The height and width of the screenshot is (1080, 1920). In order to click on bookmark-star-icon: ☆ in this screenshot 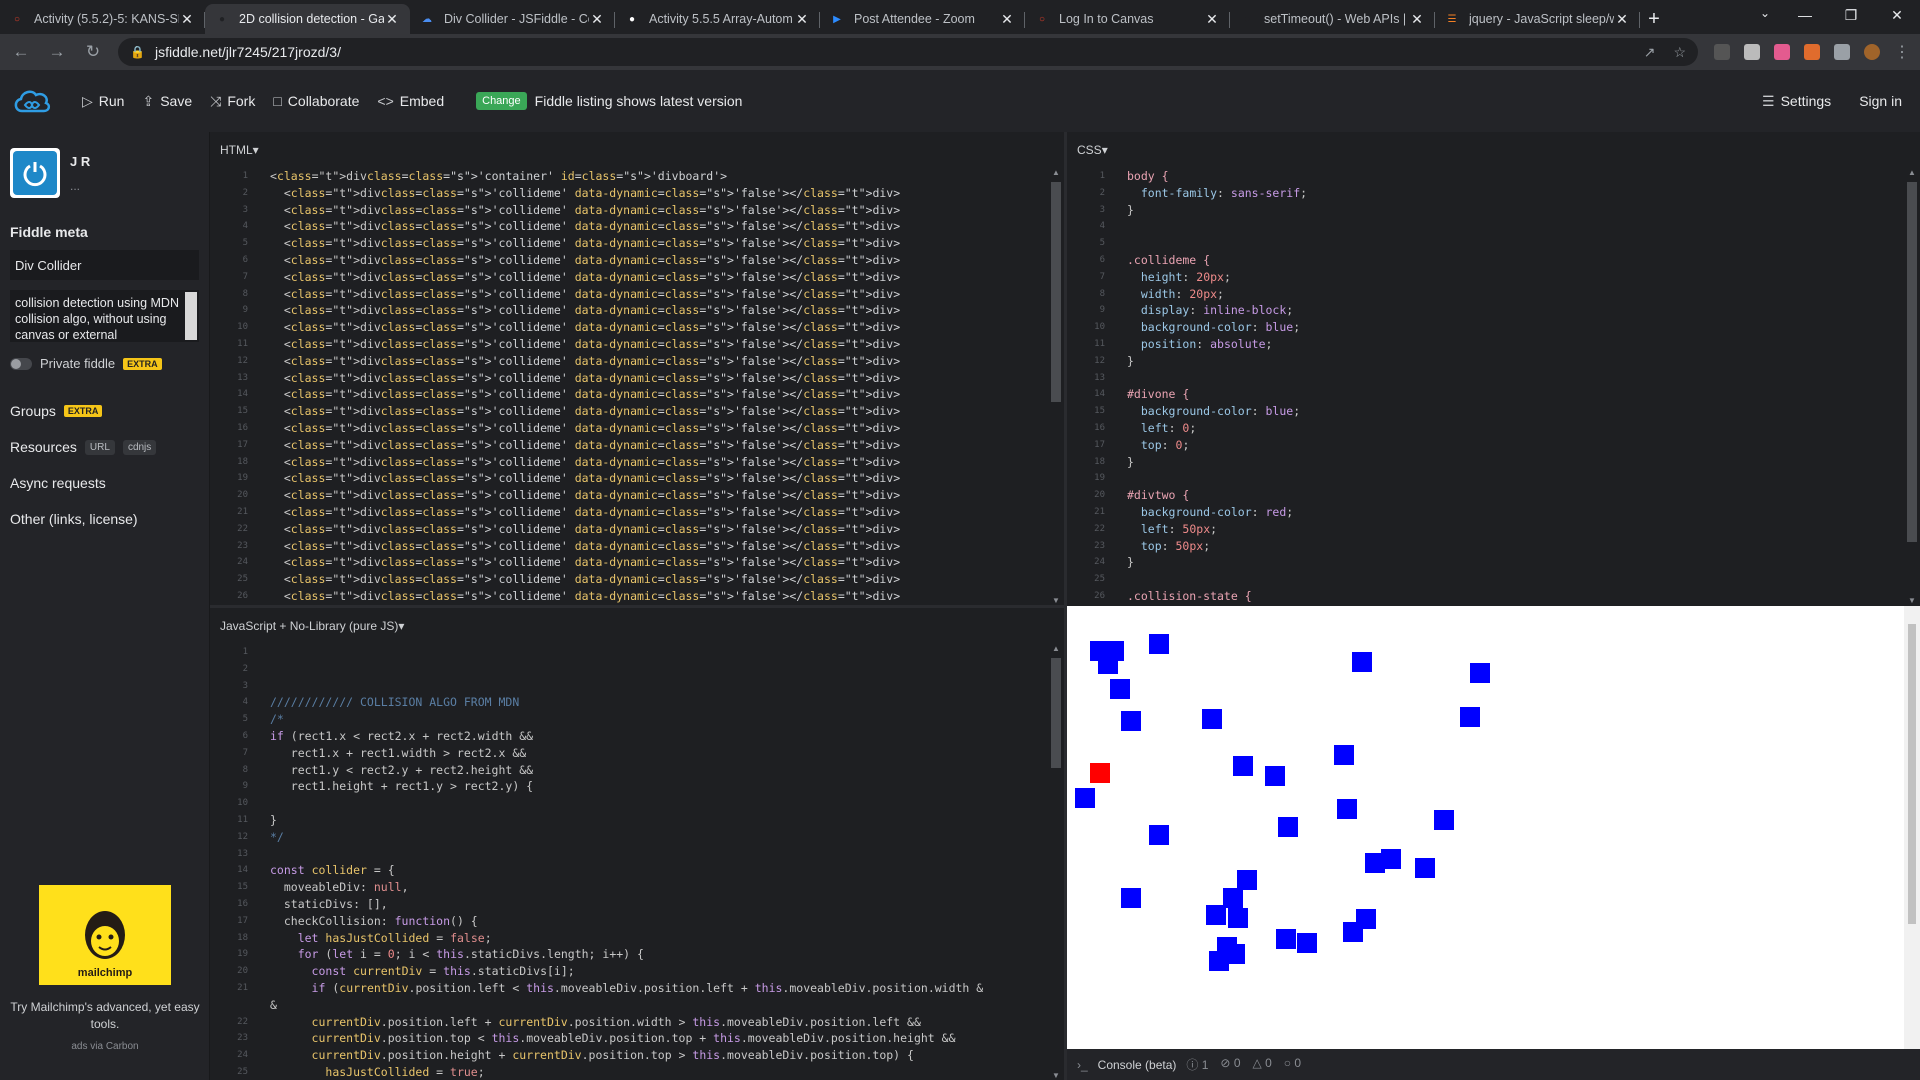, I will do `click(1679, 52)`.